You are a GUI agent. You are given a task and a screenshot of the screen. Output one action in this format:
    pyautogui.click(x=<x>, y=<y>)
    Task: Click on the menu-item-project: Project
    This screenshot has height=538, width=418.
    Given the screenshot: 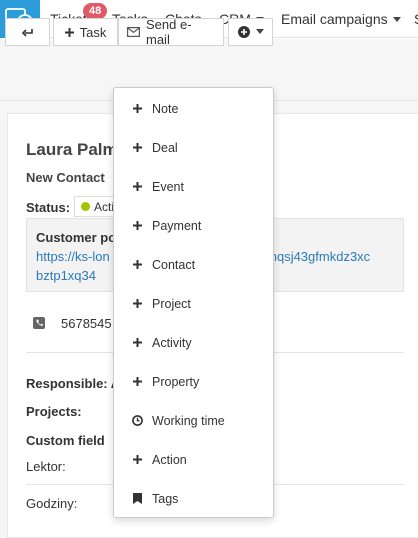 What is the action you would take?
    pyautogui.click(x=193, y=303)
    